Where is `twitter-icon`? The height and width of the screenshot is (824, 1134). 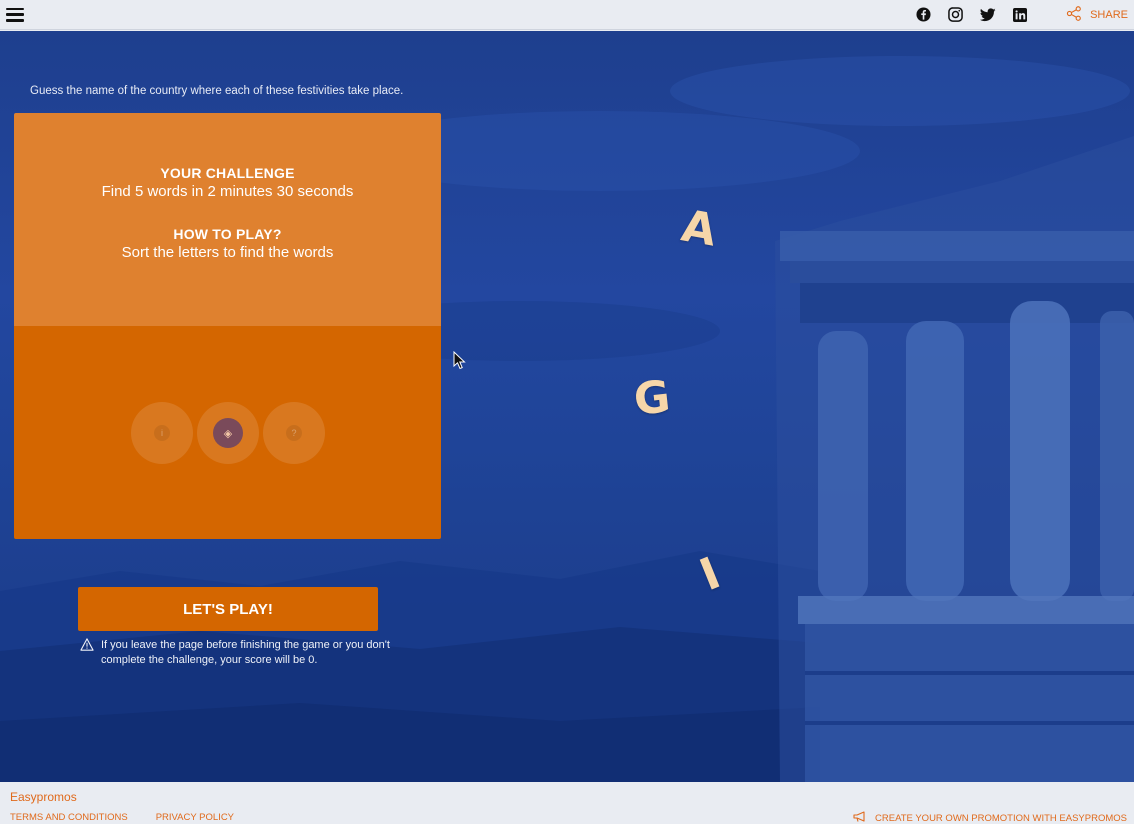 twitter-icon is located at coordinates (987, 14).